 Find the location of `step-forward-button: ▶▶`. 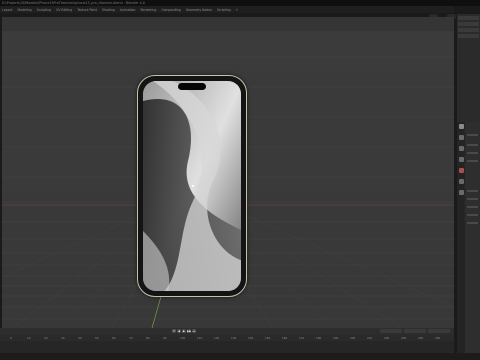

step-forward-button: ▶▶ is located at coordinates (189, 331).